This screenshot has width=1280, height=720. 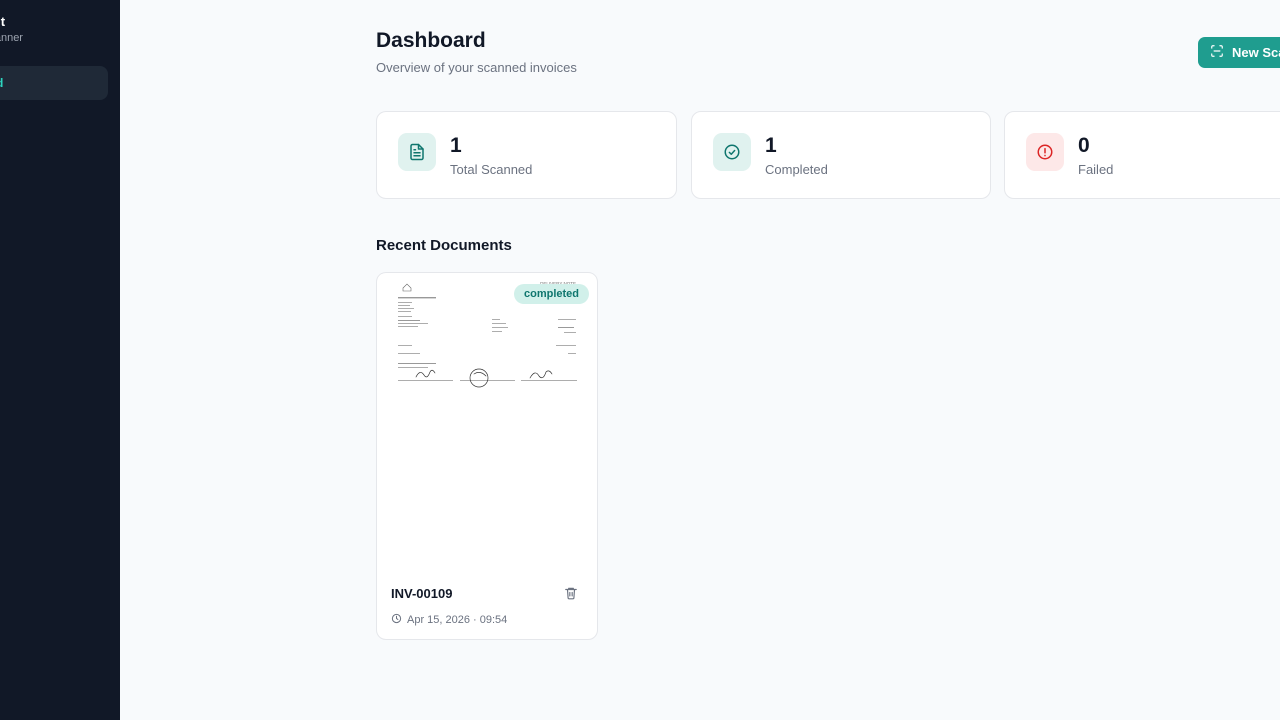 I want to click on stat-value: 0, so click(x=1084, y=145).